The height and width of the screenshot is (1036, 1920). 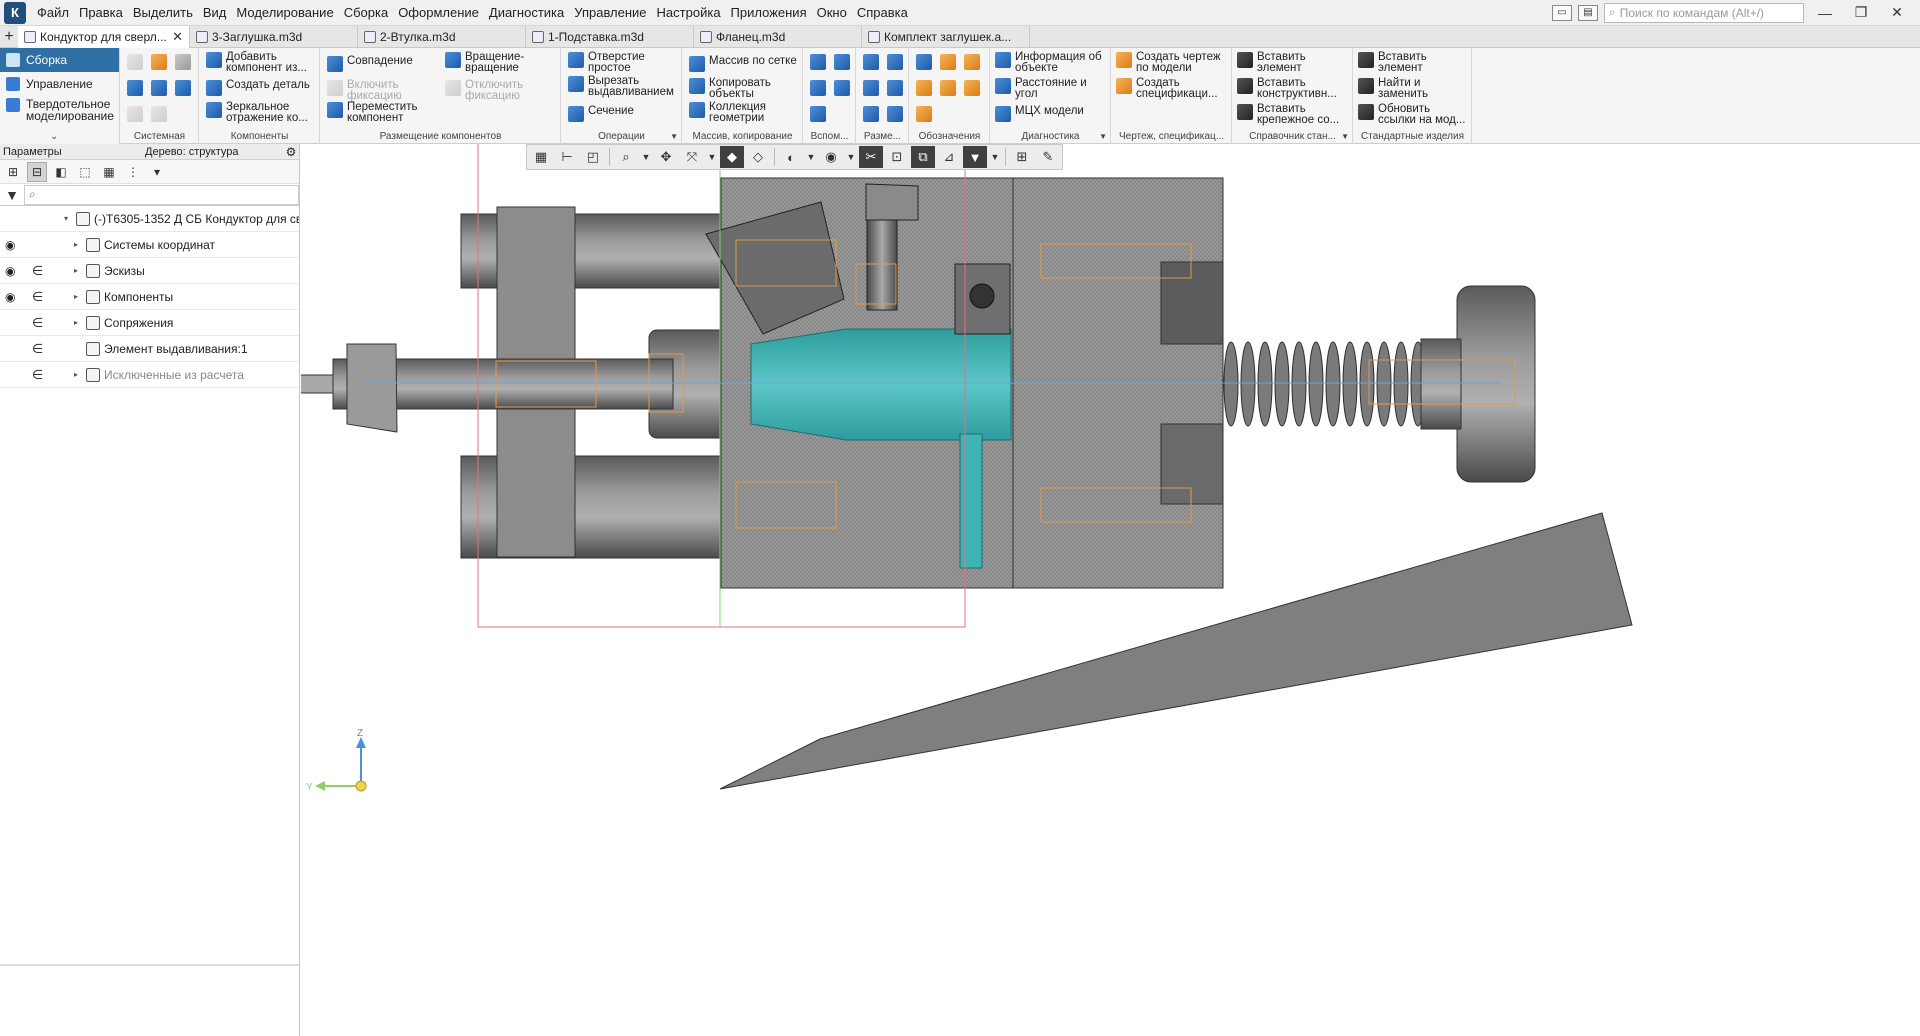 I want to click on create-part-button: Создать деталь, so click(x=258, y=87).